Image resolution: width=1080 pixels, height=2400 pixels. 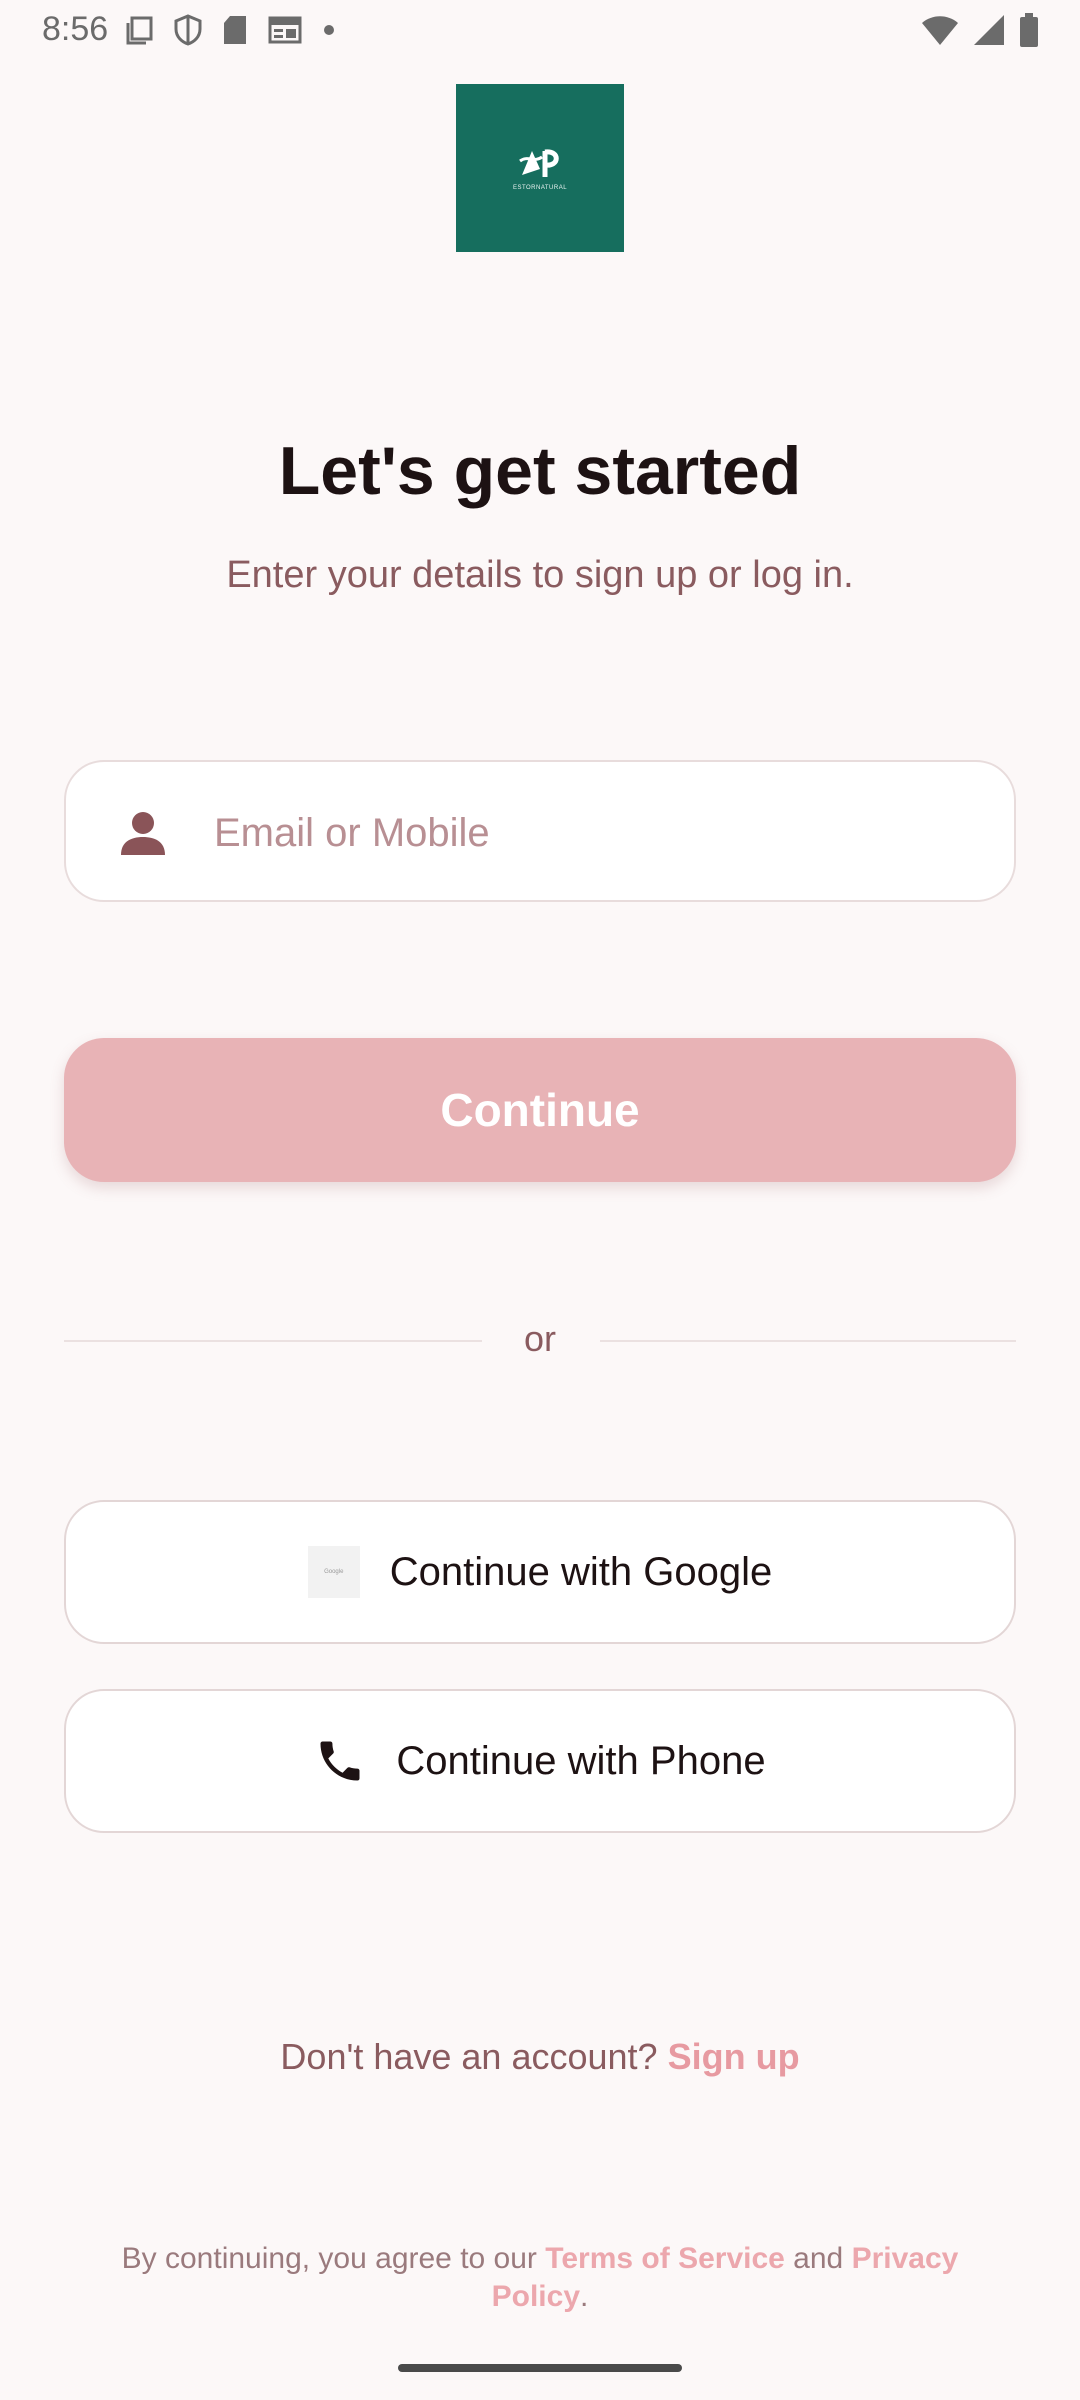 I want to click on google-icon: Google, so click(x=333, y=1572).